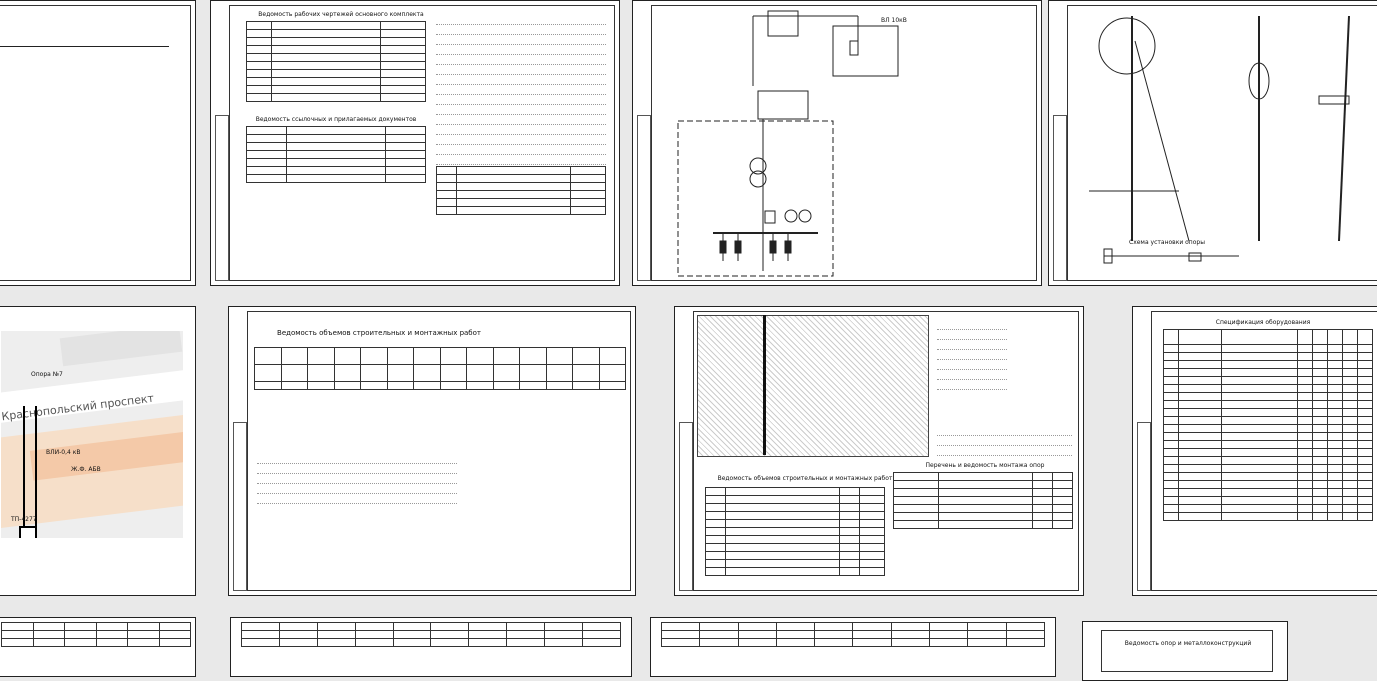  I want to click on pole-drawing, so click(1219, 139).